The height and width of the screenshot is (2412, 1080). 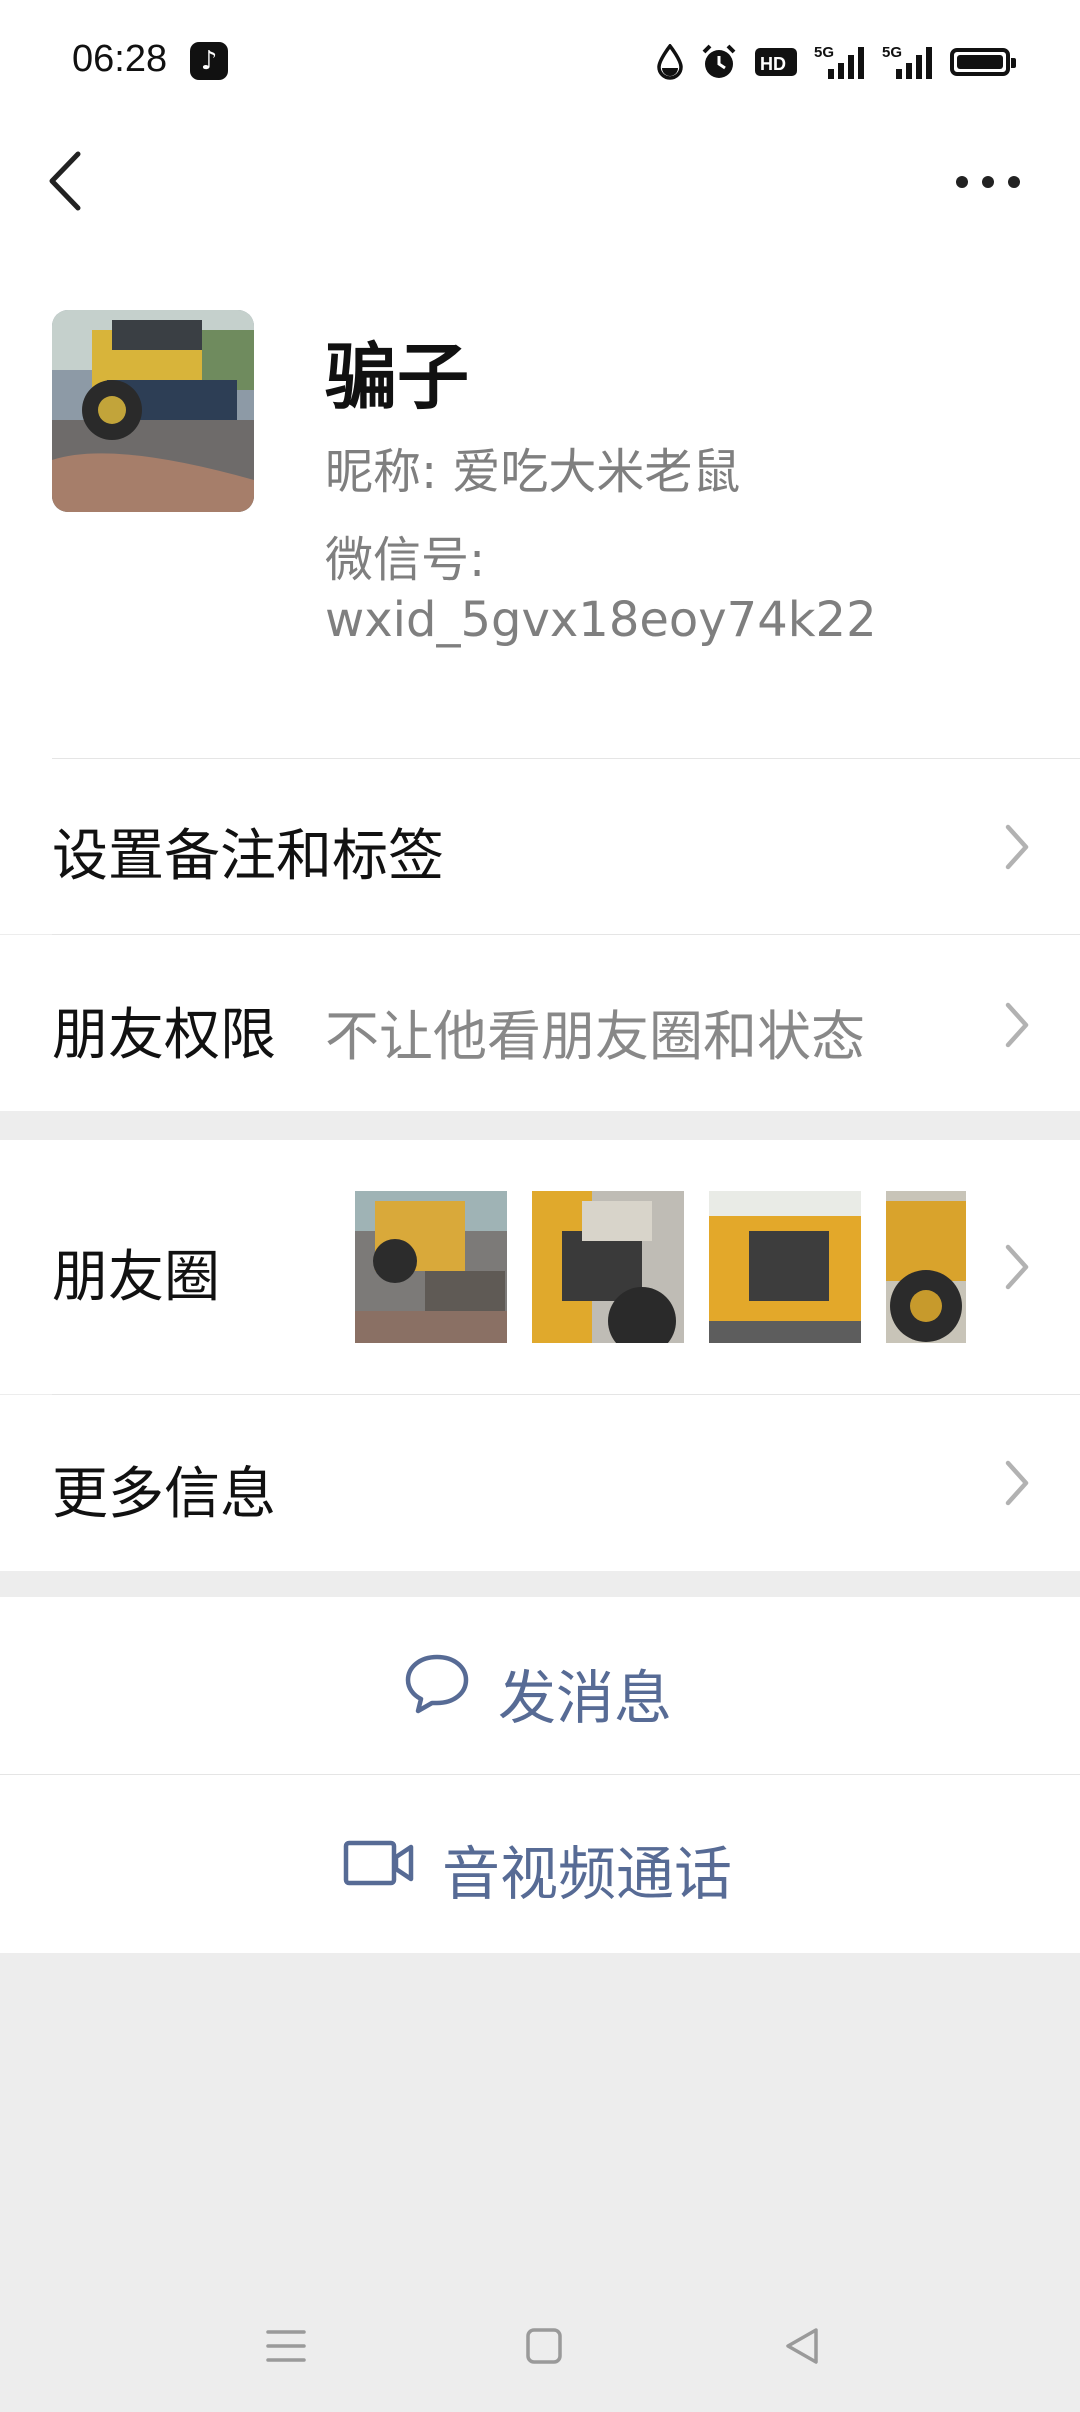 I want to click on hd-icon: HD, so click(x=776, y=62).